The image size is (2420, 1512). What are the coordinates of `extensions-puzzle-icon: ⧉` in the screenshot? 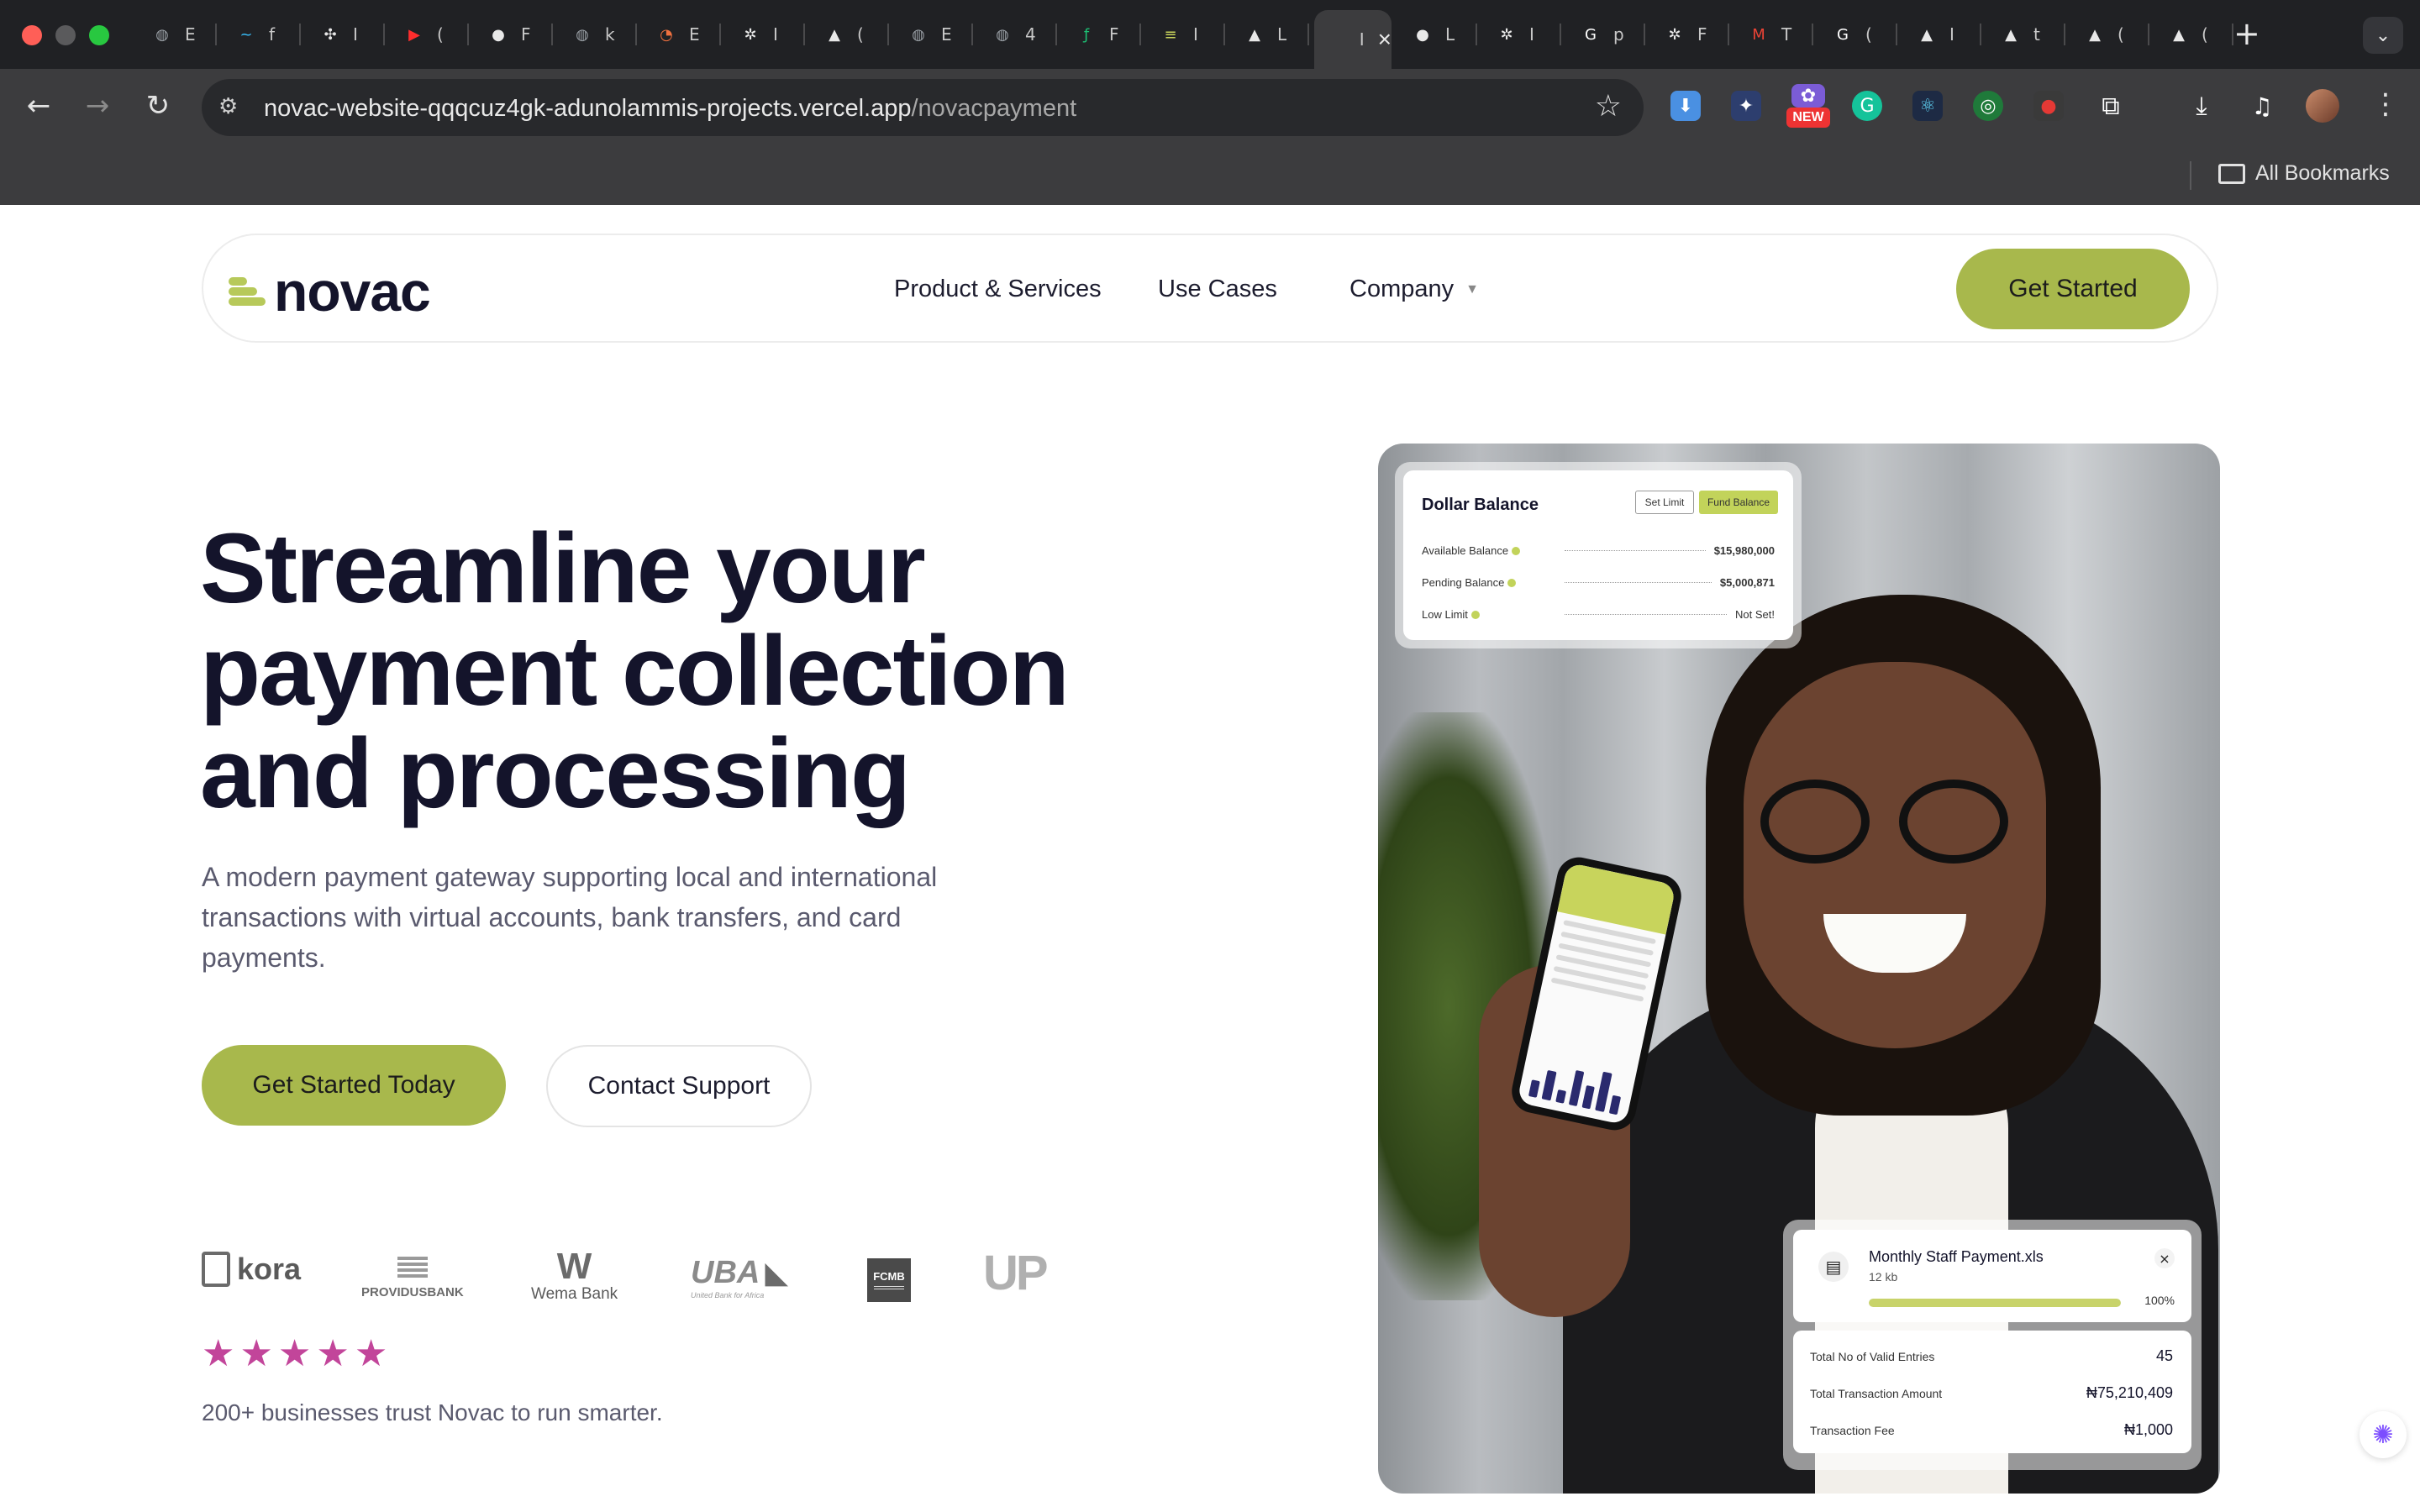 It's located at (2111, 106).